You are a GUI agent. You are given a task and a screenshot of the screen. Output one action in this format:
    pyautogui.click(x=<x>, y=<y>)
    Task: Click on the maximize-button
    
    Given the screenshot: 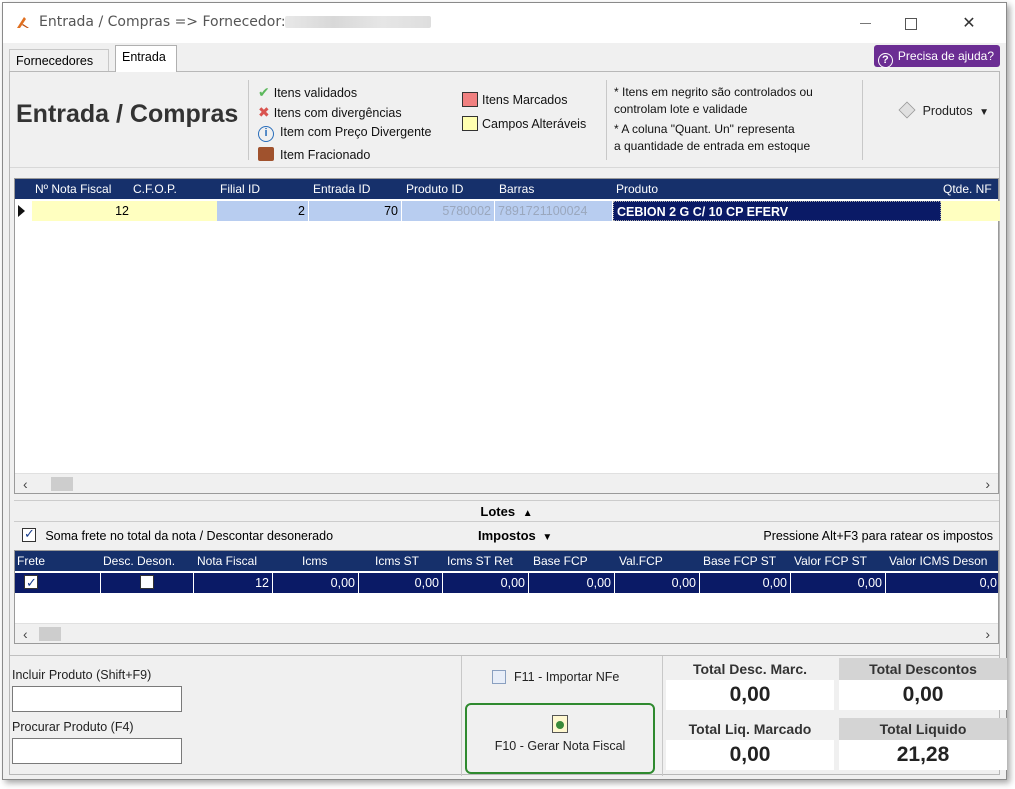 What is the action you would take?
    pyautogui.click(x=911, y=24)
    